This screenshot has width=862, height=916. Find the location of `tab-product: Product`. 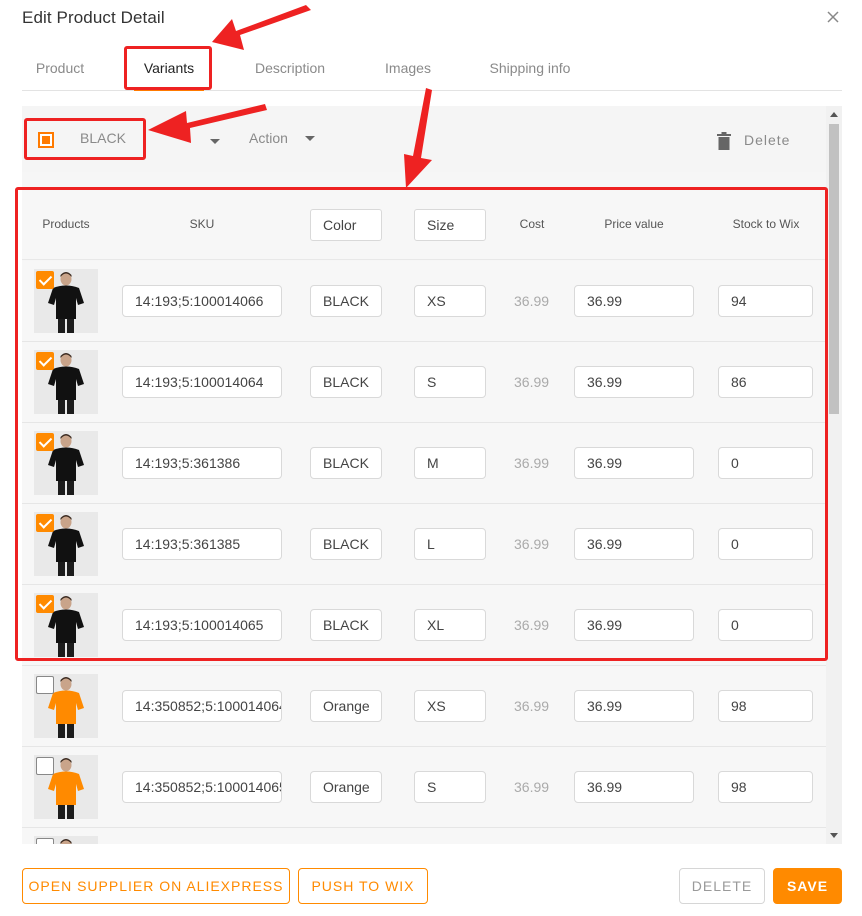

tab-product: Product is located at coordinates (60, 69).